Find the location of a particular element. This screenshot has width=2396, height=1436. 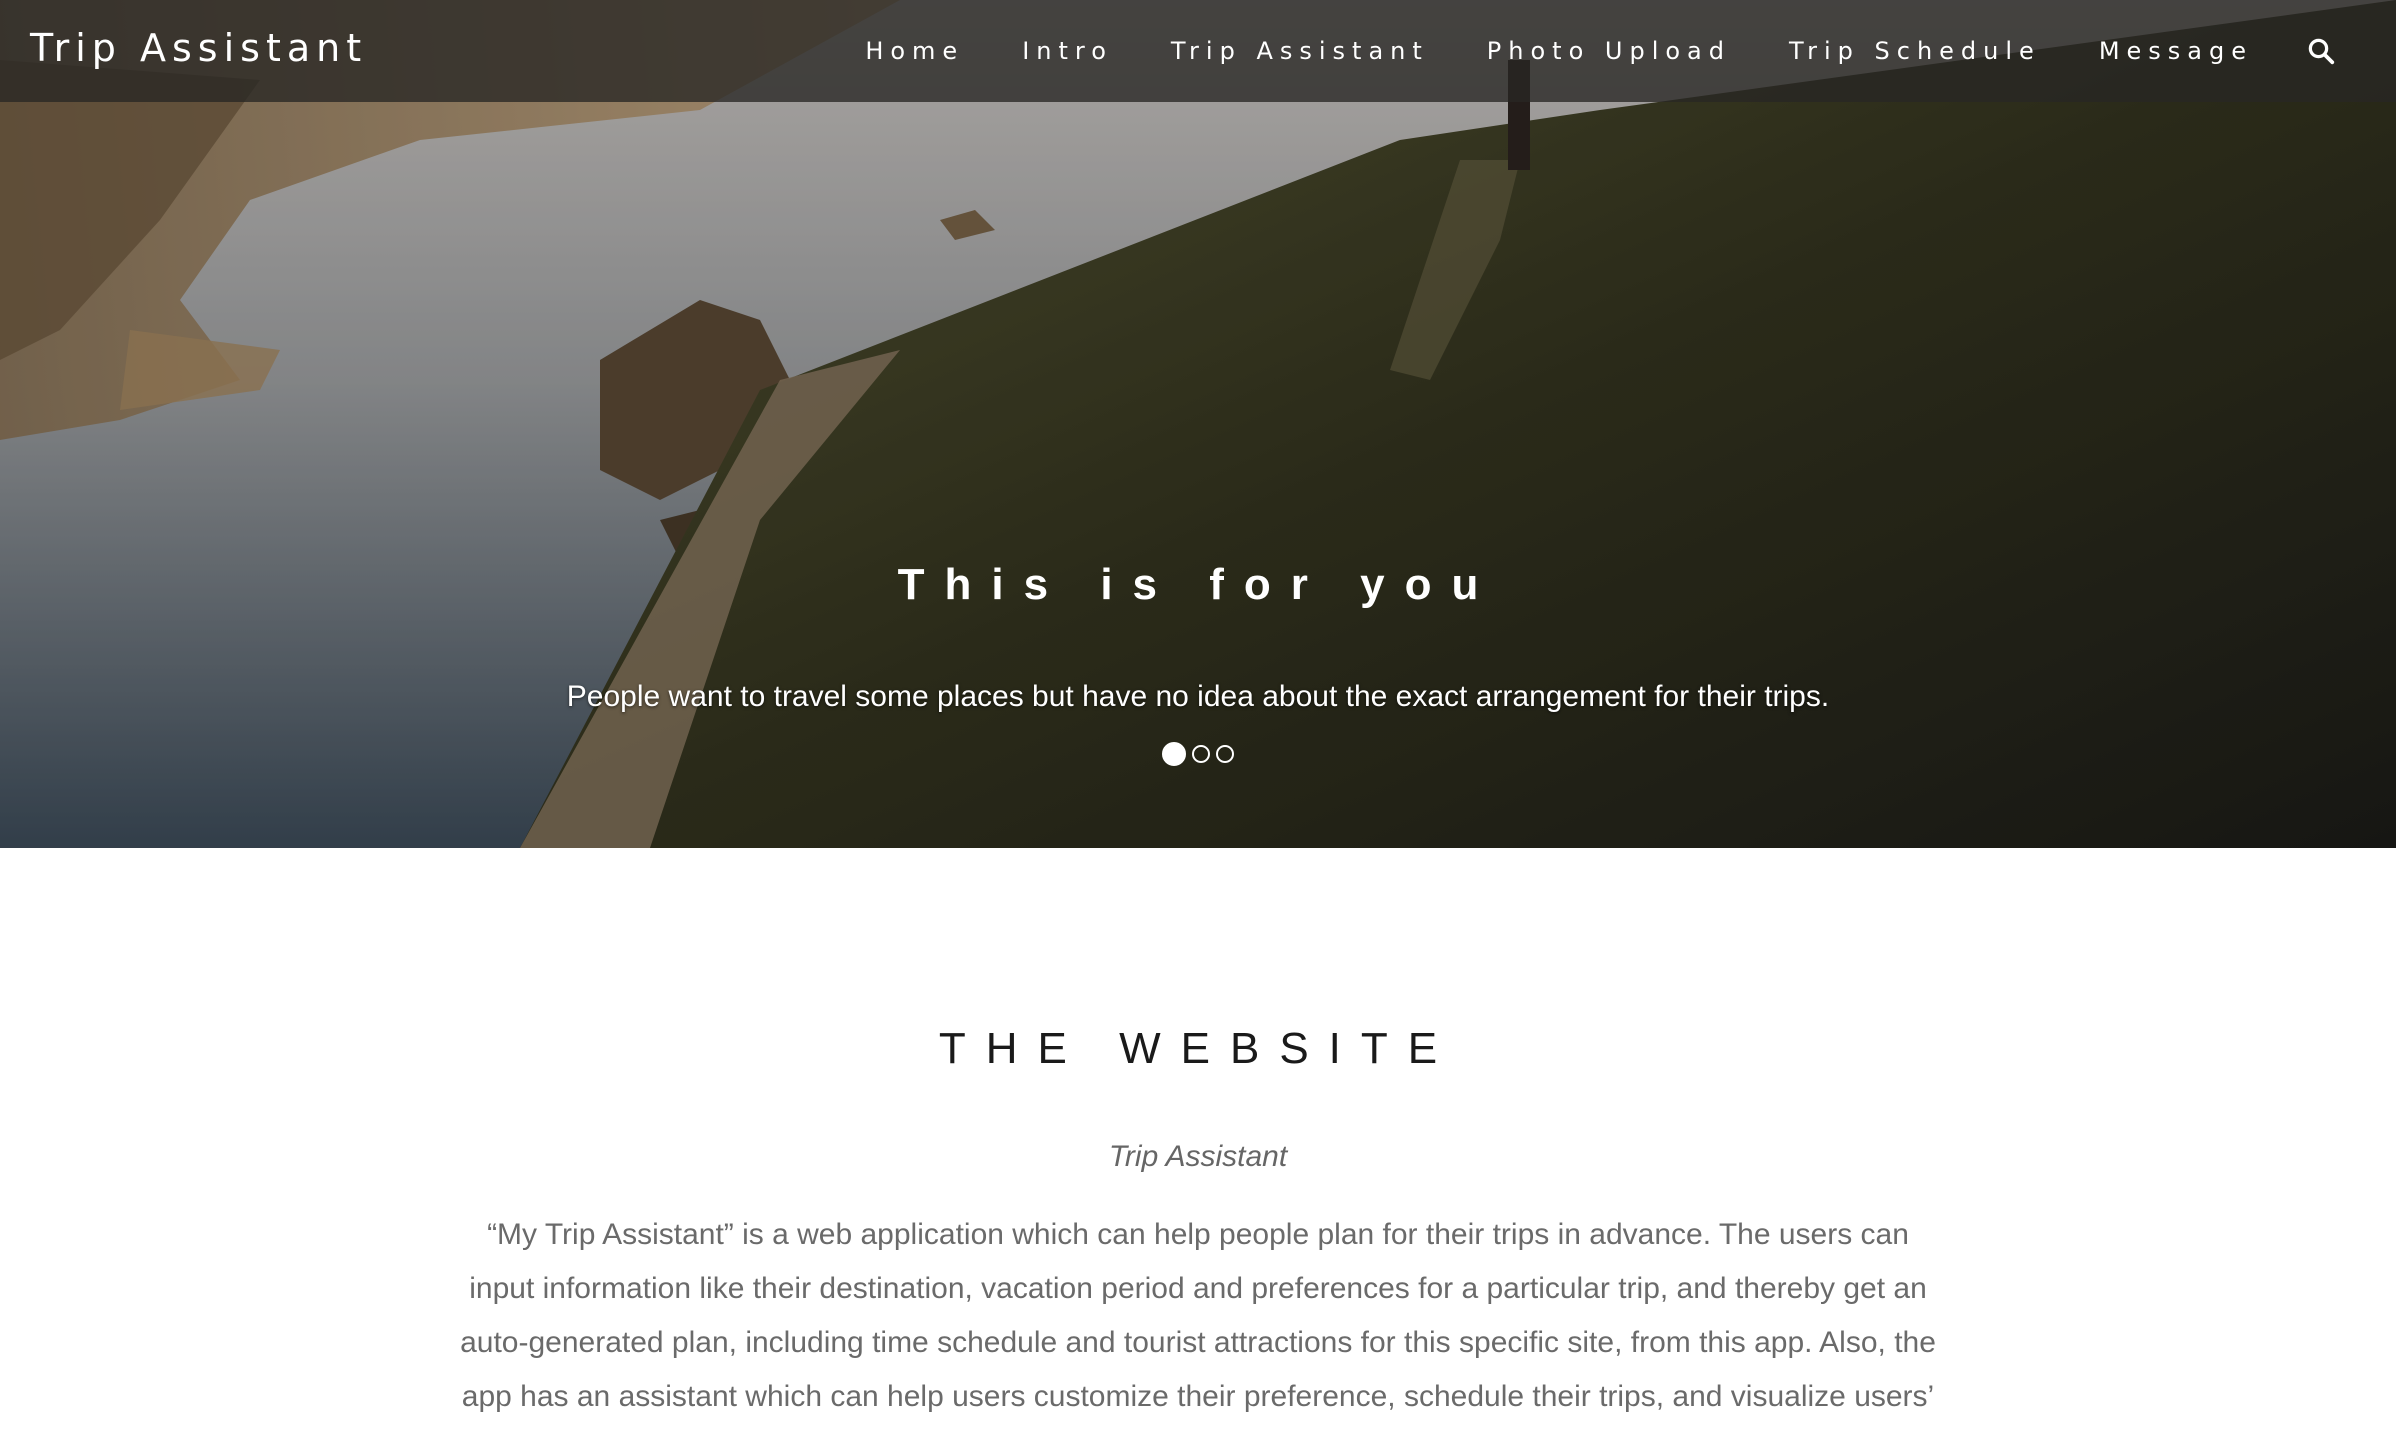

brand-logo: Trip Assistant is located at coordinates (198, 48).